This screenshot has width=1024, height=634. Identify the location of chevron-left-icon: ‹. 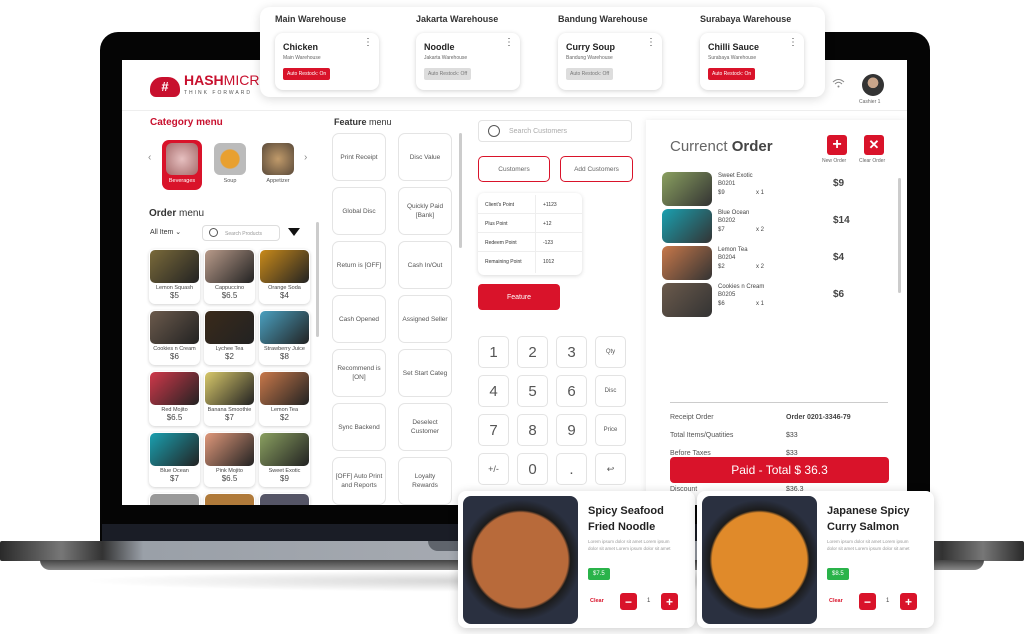
(149, 157).